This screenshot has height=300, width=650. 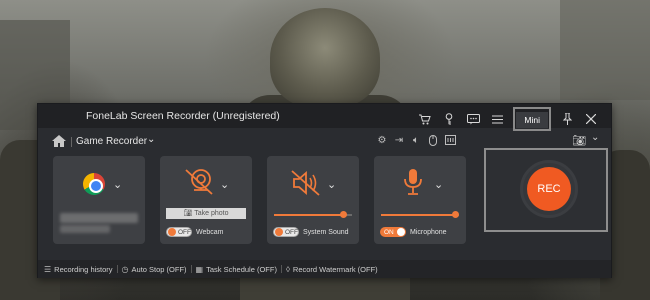 What do you see at coordinates (189, 213) in the screenshot?
I see `camera-icon: 📷︎` at bounding box center [189, 213].